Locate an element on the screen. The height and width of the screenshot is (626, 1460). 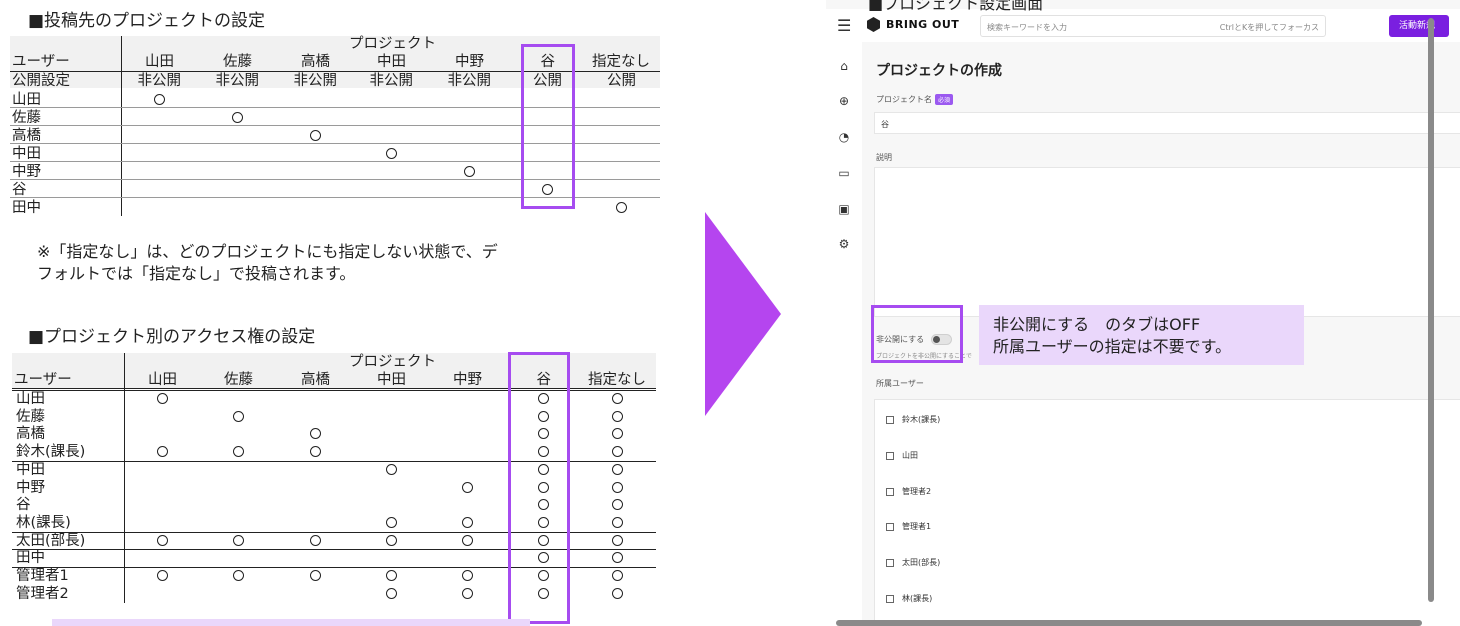
annotation-line1: 非公開にする のタブはOFF is located at coordinates (1097, 324).